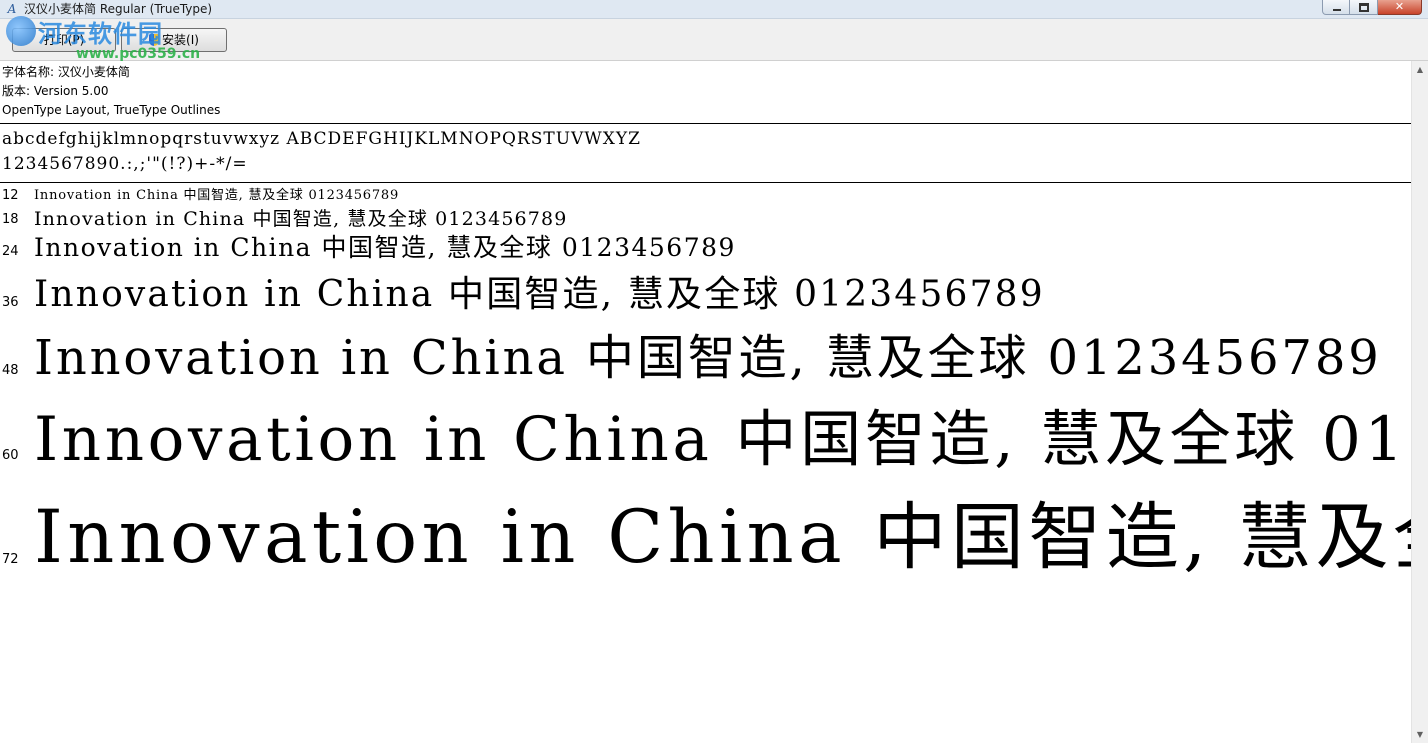  Describe the element at coordinates (12, 9) in the screenshot. I see `font-app-icon: A` at that location.